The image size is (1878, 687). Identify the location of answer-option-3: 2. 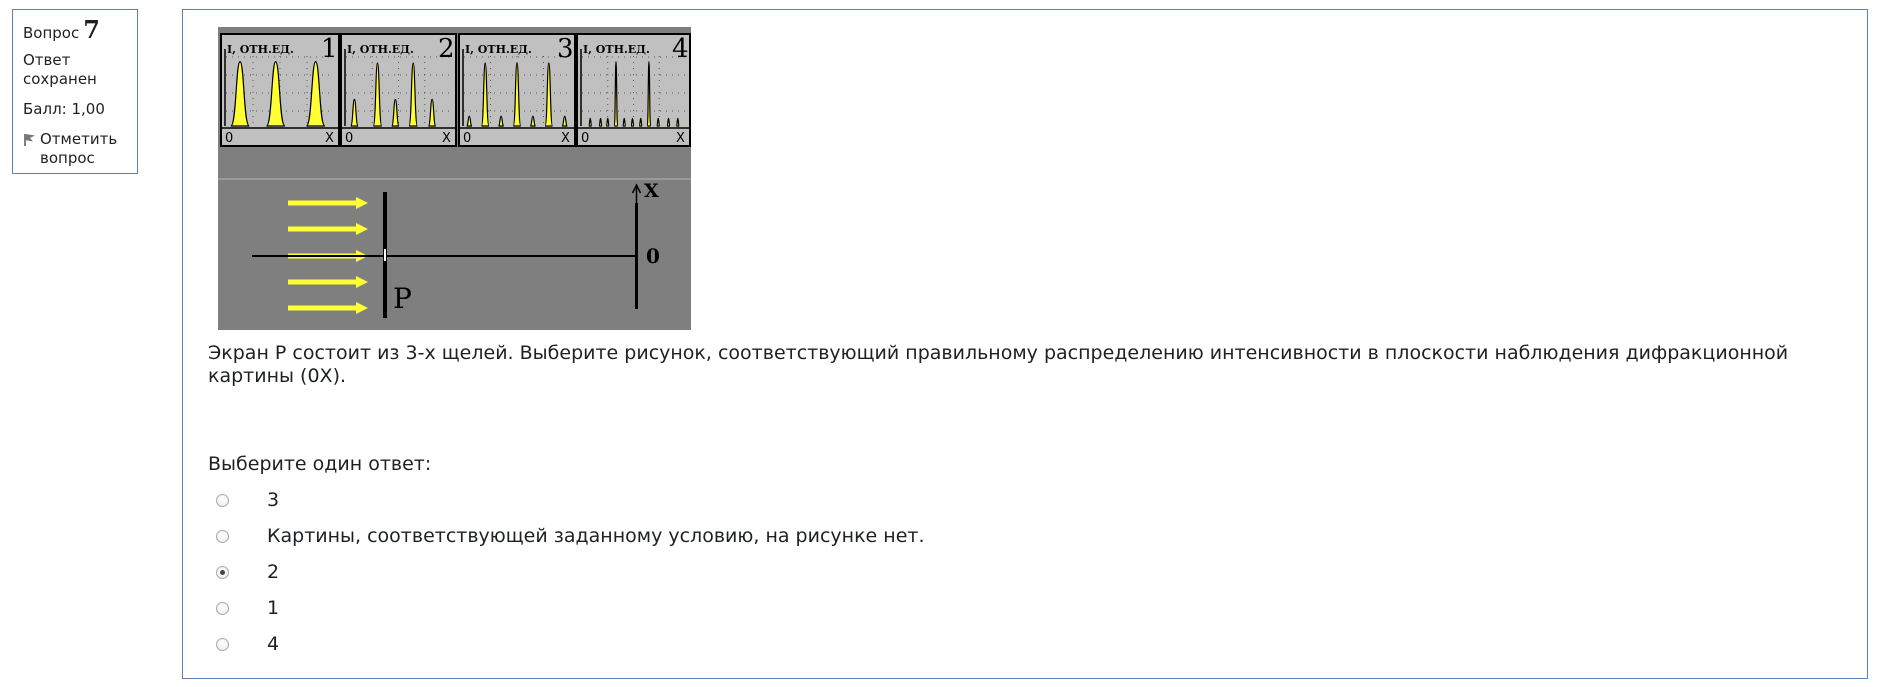
(570, 572).